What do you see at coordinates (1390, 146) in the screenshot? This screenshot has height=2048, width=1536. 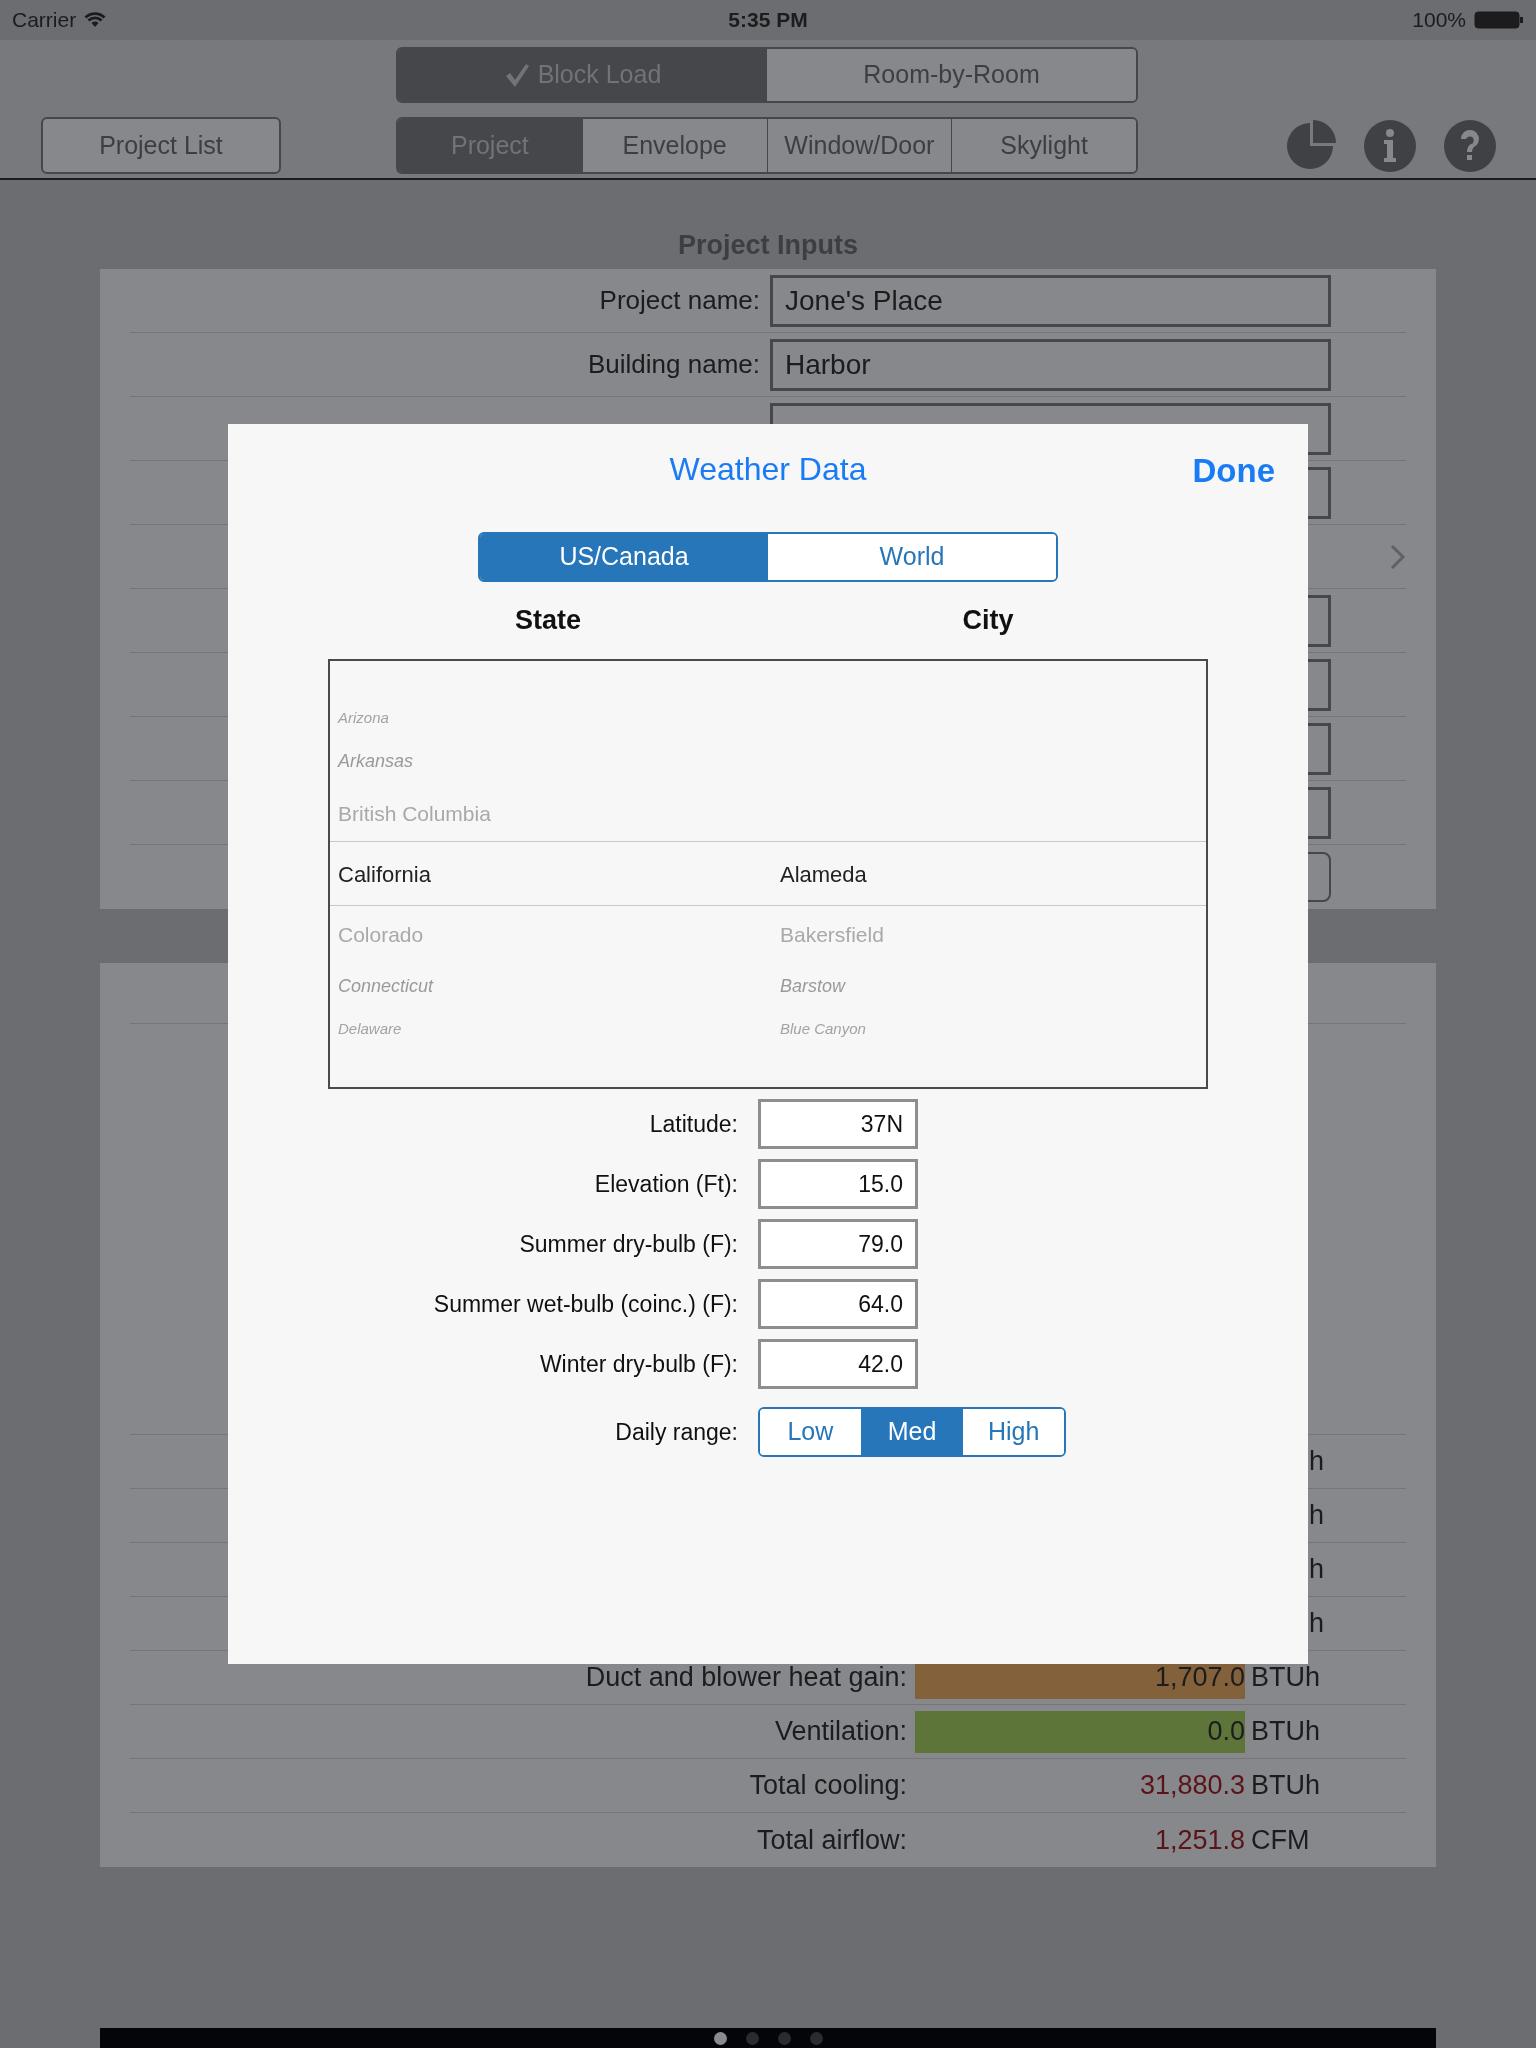 I see `info-icon` at bounding box center [1390, 146].